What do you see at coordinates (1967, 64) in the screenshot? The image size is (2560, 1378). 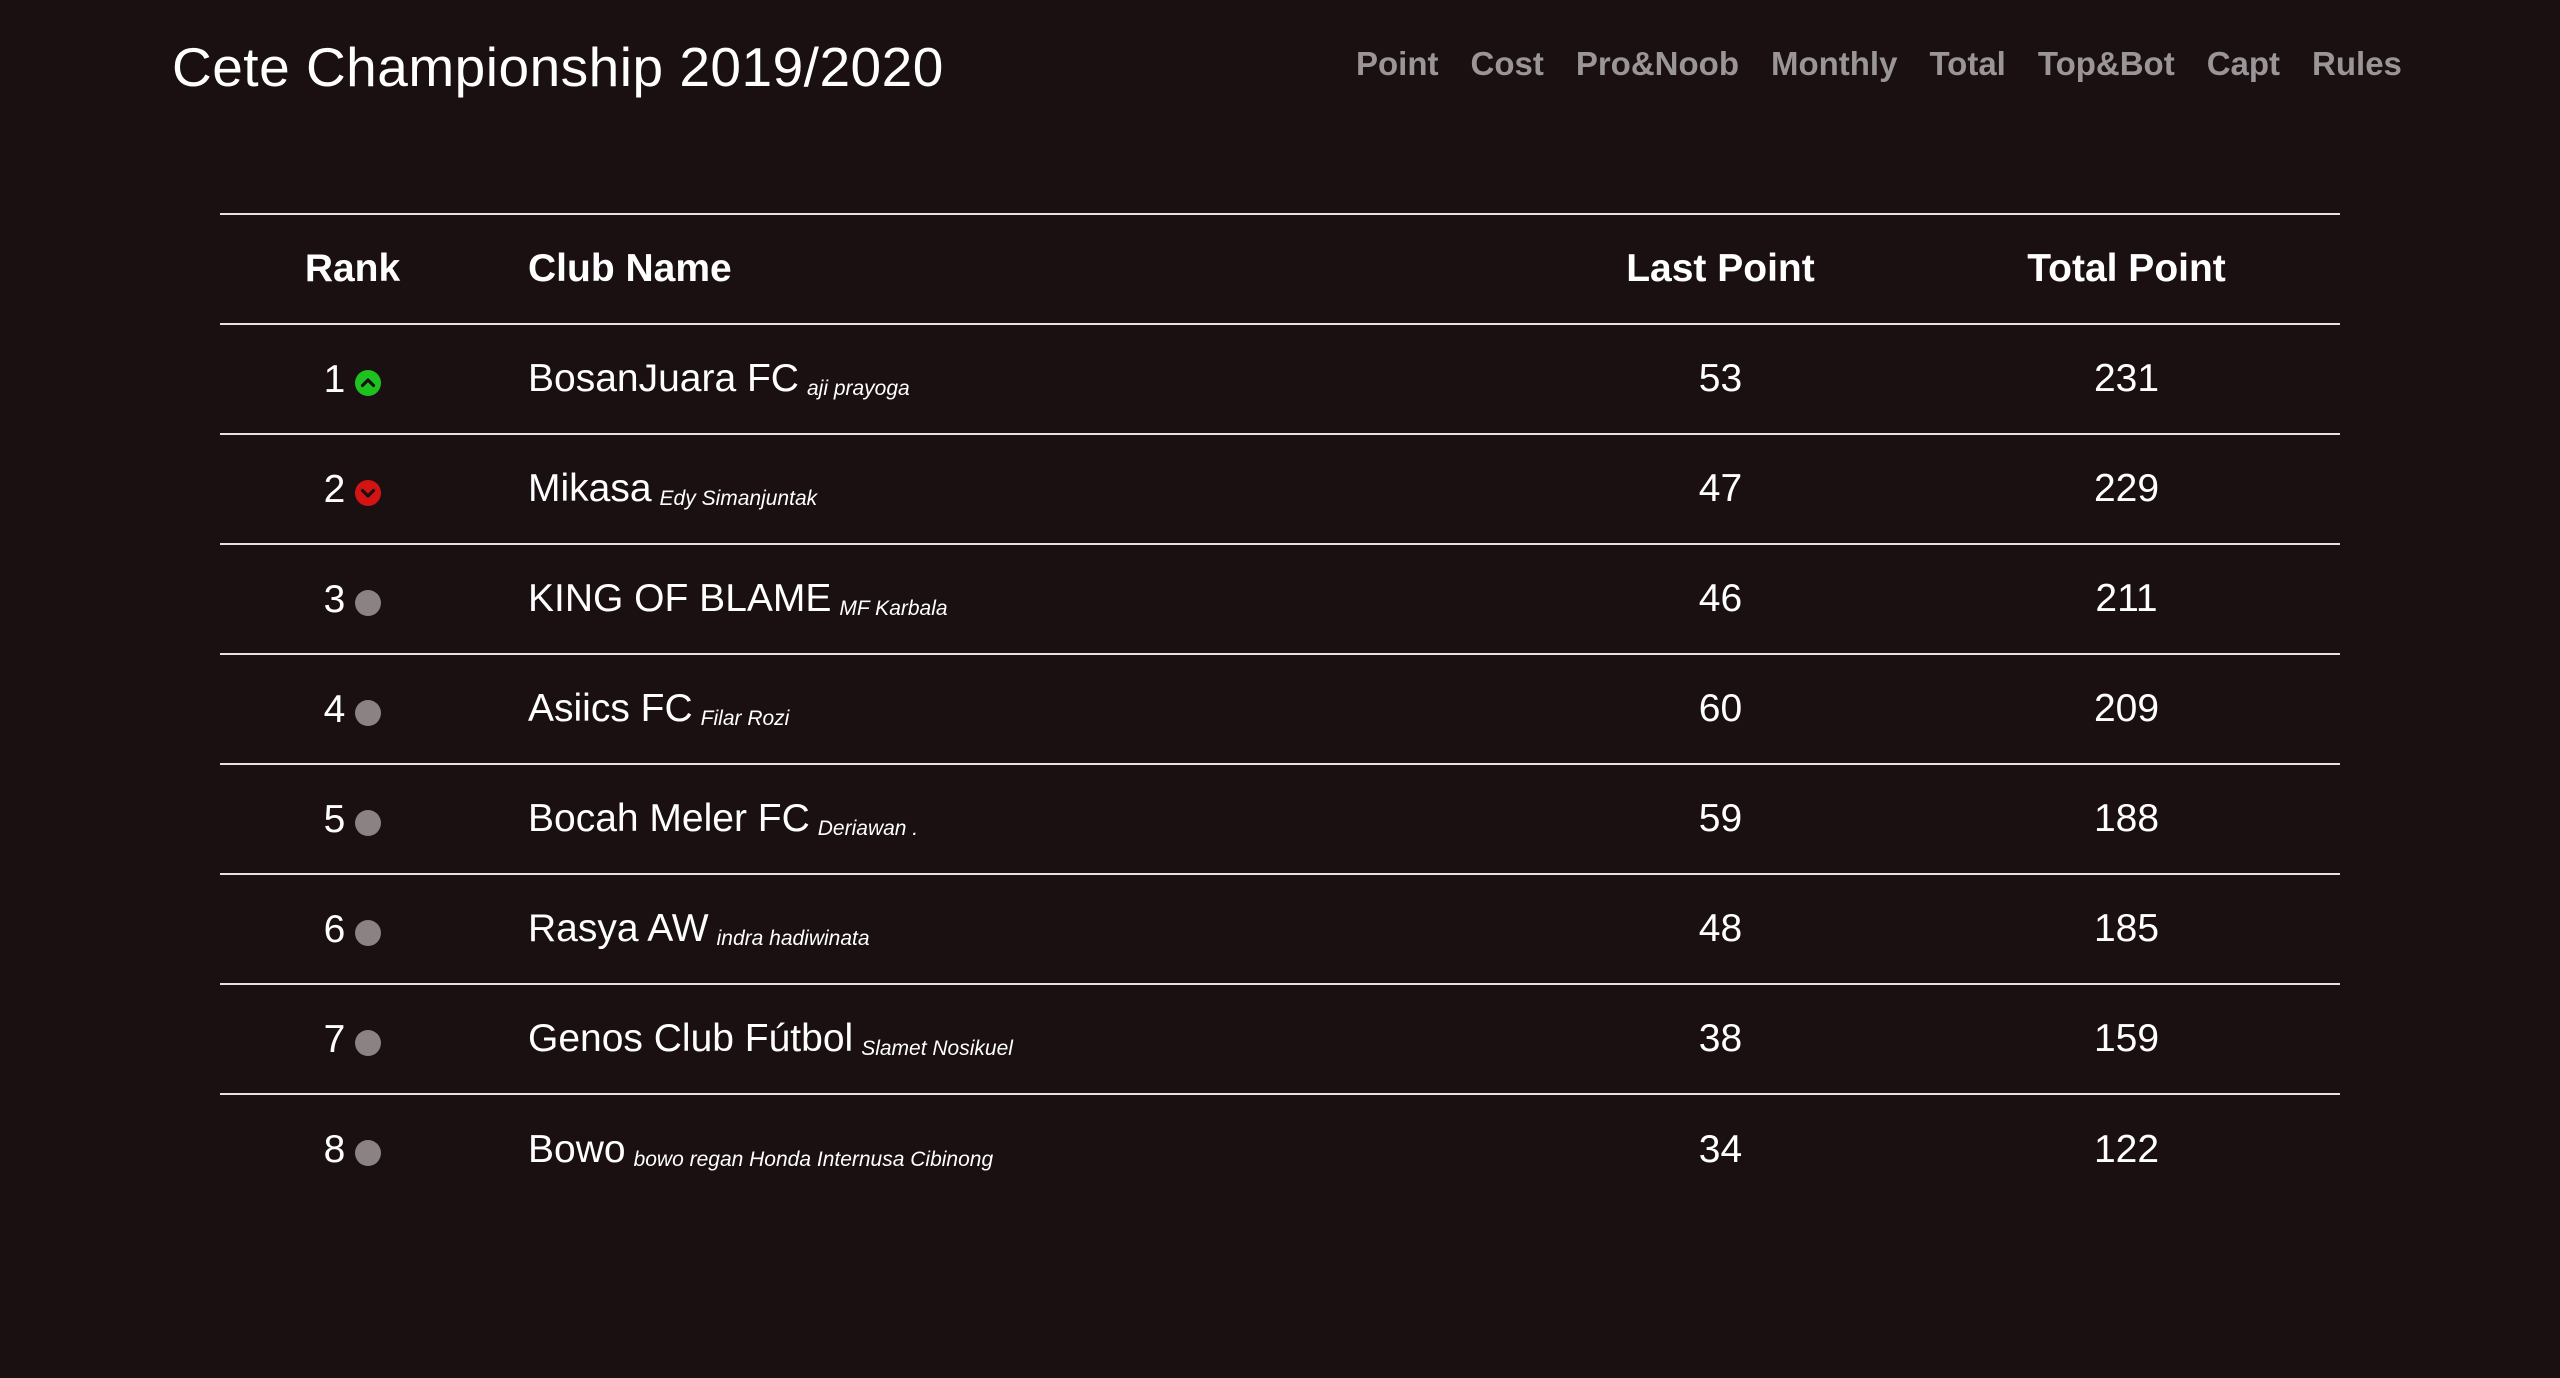 I see `nav-total: Total` at bounding box center [1967, 64].